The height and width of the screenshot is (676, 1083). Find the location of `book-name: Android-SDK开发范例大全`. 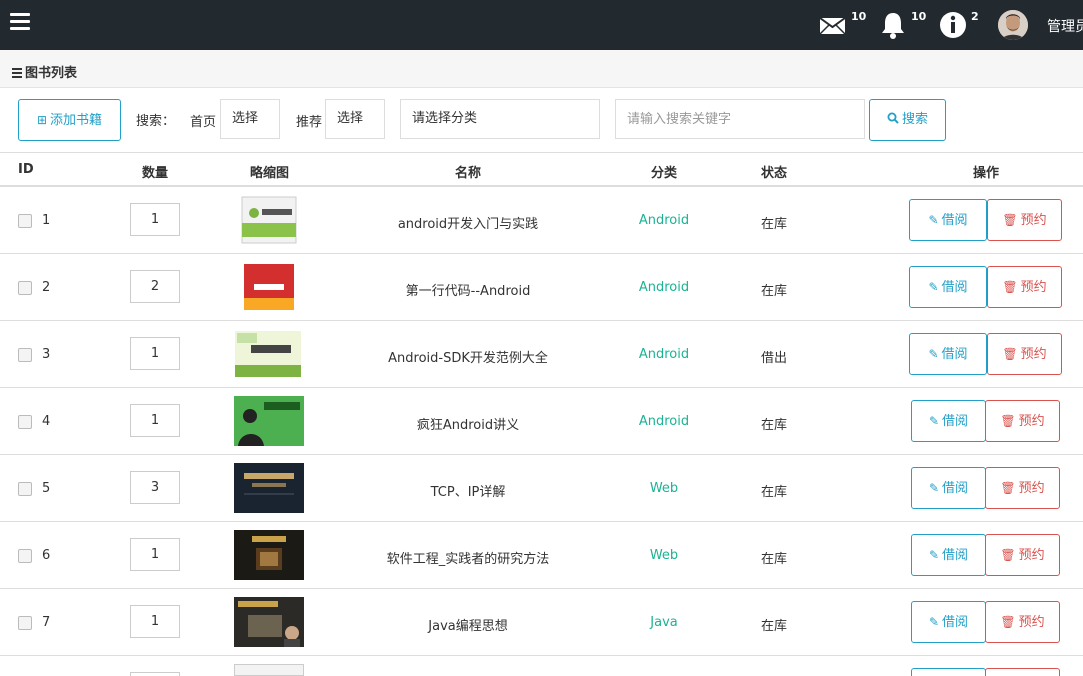

book-name: Android-SDK开发范例大全 is located at coordinates (468, 358).